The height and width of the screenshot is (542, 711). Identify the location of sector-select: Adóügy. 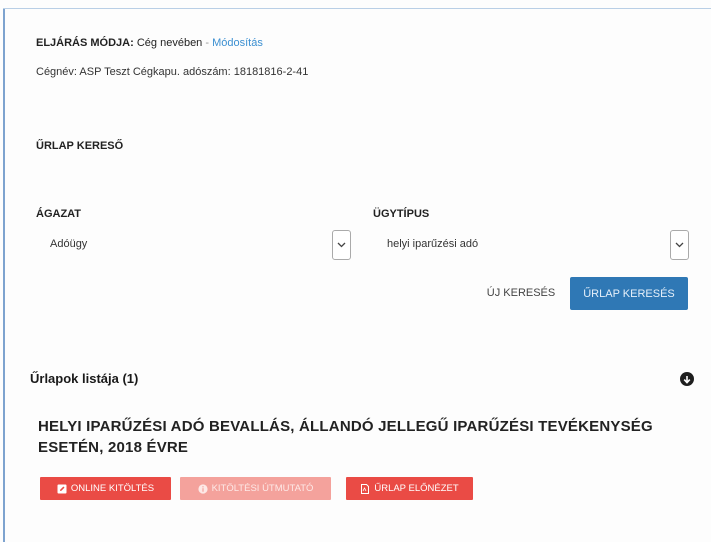
(194, 245).